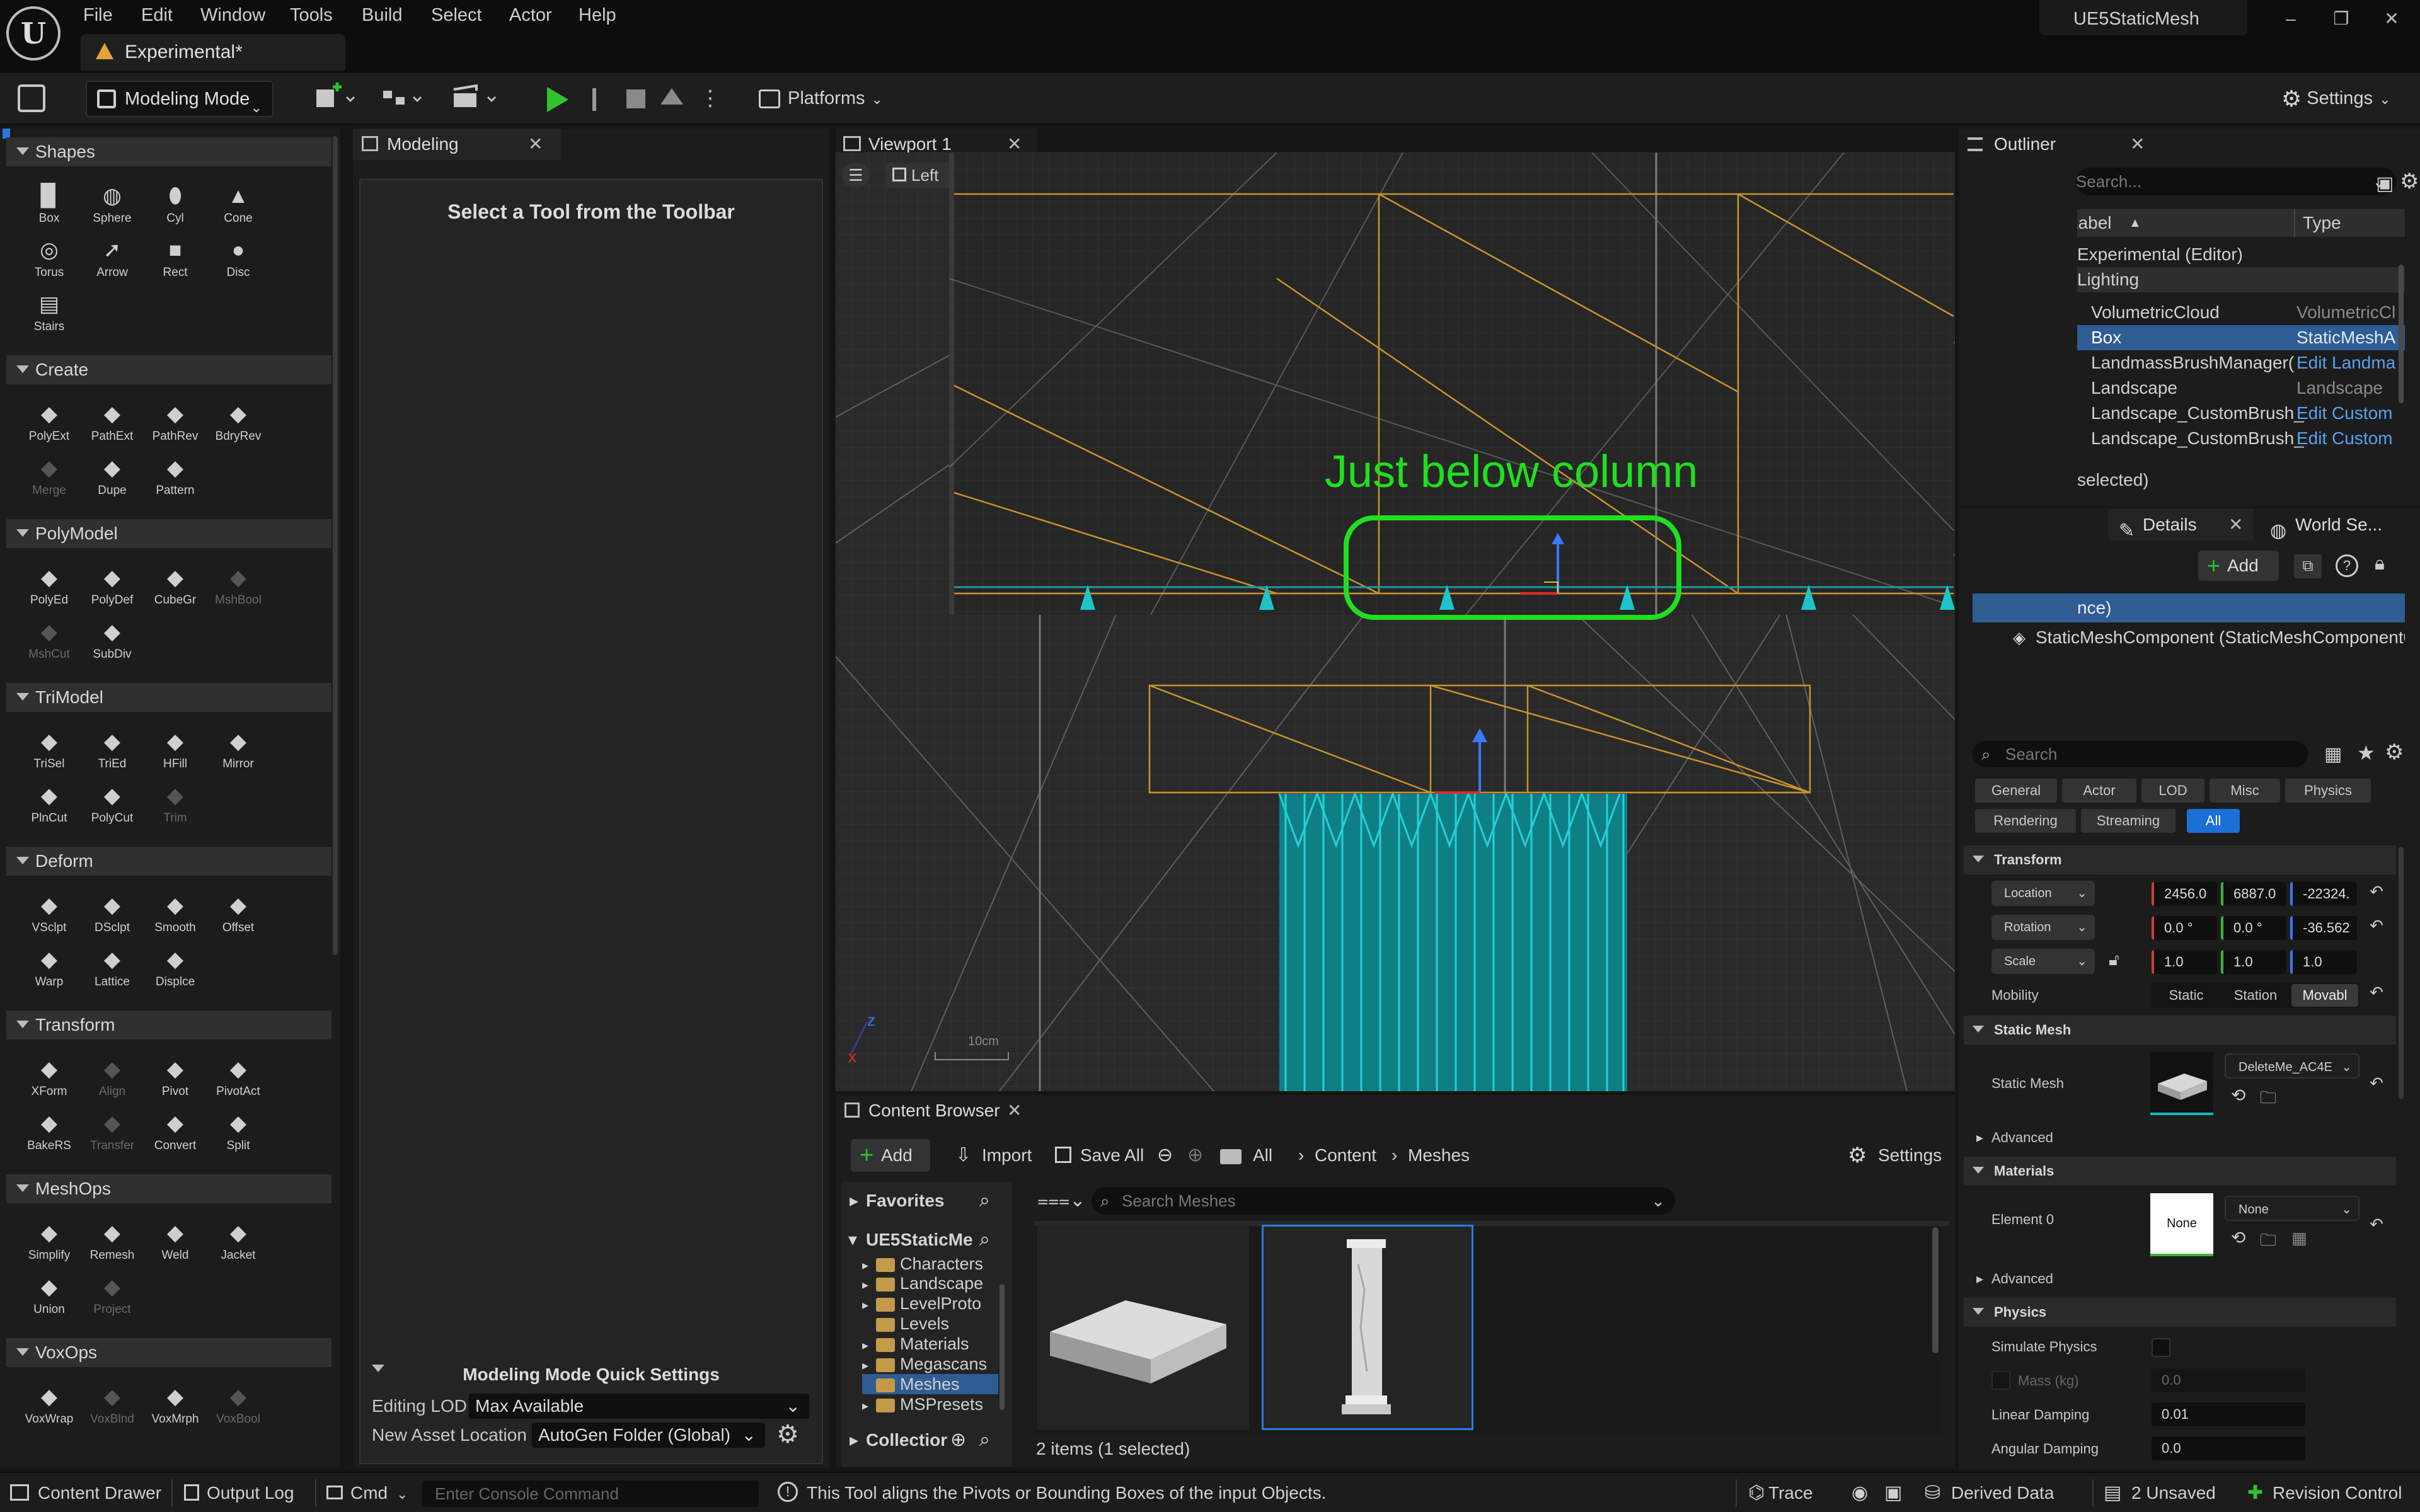 The height and width of the screenshot is (1512, 2420). Describe the element at coordinates (891, 1155) in the screenshot. I see `add-content-button: + Add` at that location.